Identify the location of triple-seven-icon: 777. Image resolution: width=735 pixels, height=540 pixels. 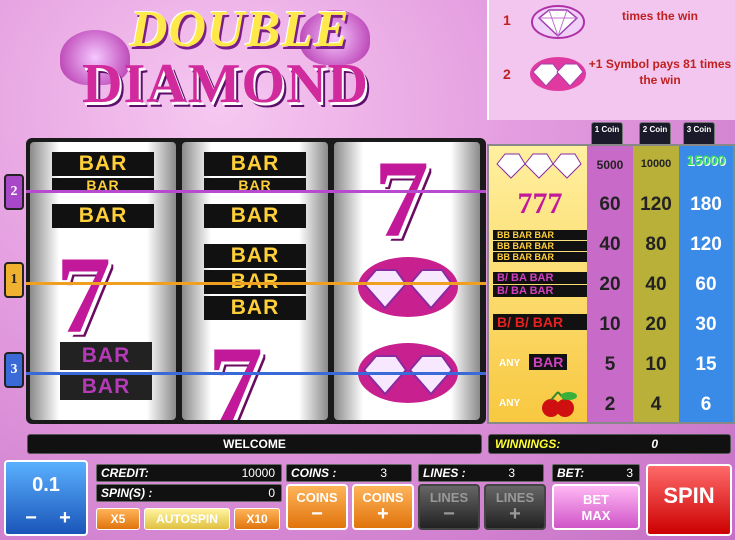
(540, 203).